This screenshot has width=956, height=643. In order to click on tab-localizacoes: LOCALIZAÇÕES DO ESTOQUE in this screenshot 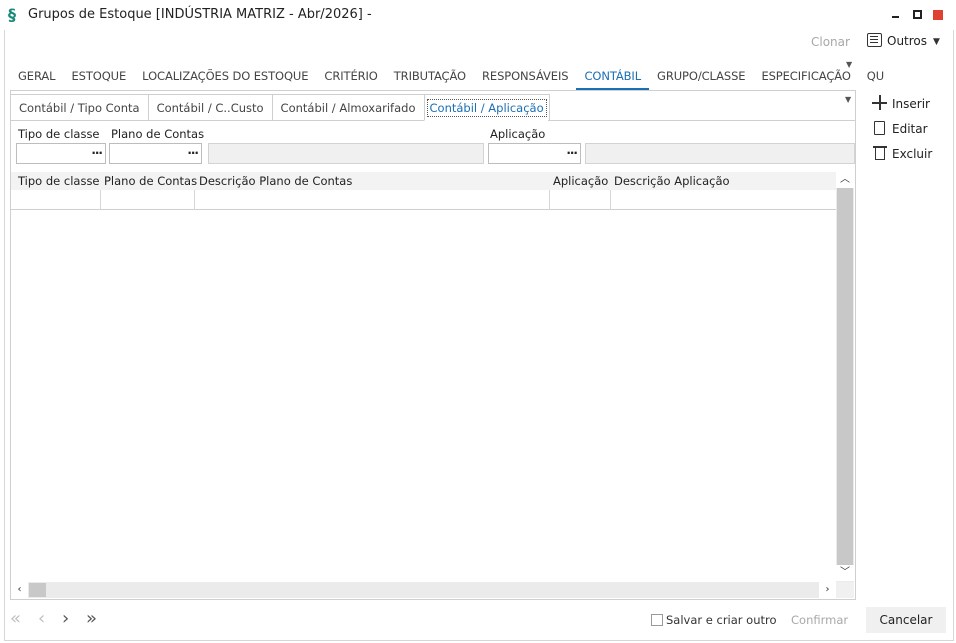, I will do `click(225, 78)`.